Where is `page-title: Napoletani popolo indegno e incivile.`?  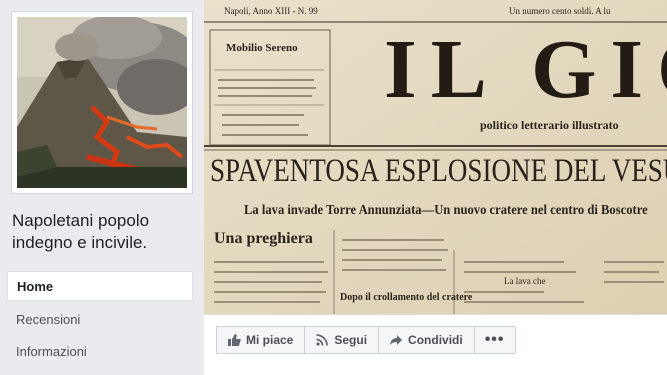
page-title: Napoletani popolo indegno e incivile. is located at coordinates (81, 231).